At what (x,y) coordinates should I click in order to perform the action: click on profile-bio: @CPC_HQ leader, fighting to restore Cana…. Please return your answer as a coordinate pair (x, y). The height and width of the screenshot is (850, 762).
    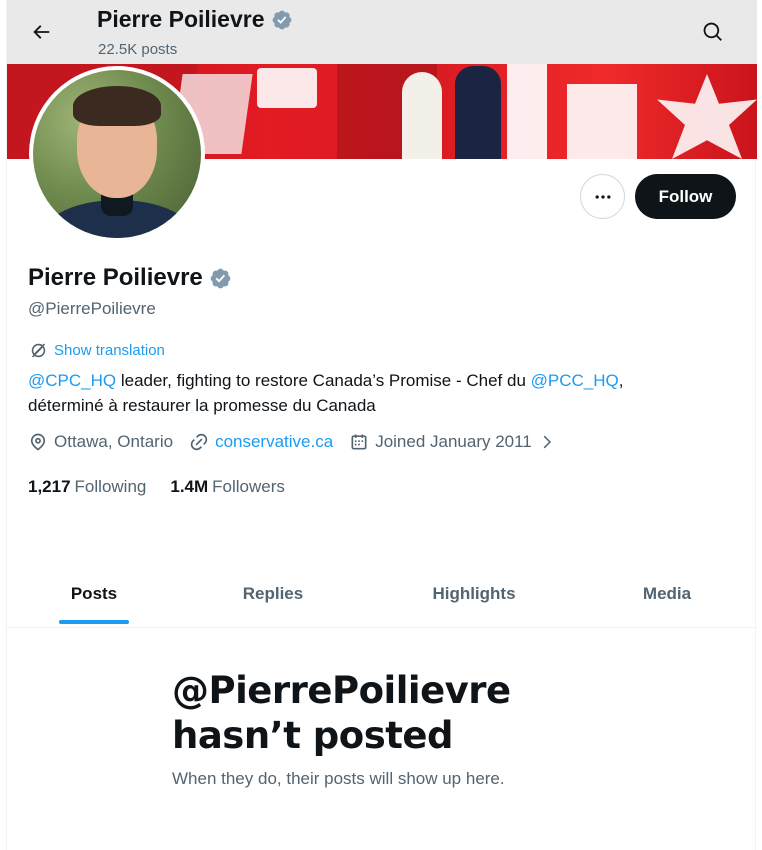
    Looking at the image, I should click on (378, 393).